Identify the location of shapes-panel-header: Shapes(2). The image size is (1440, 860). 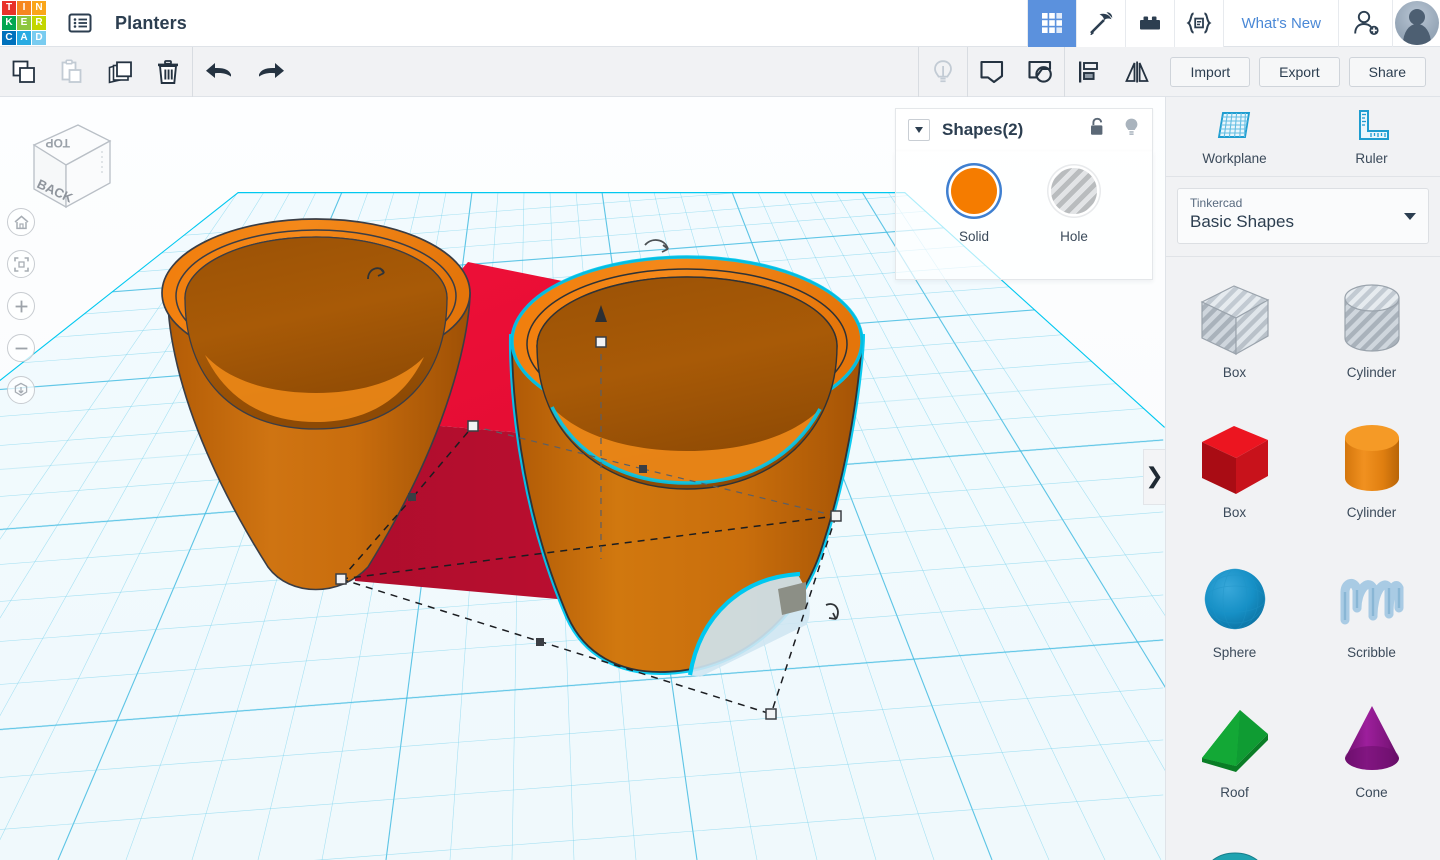
(1024, 129).